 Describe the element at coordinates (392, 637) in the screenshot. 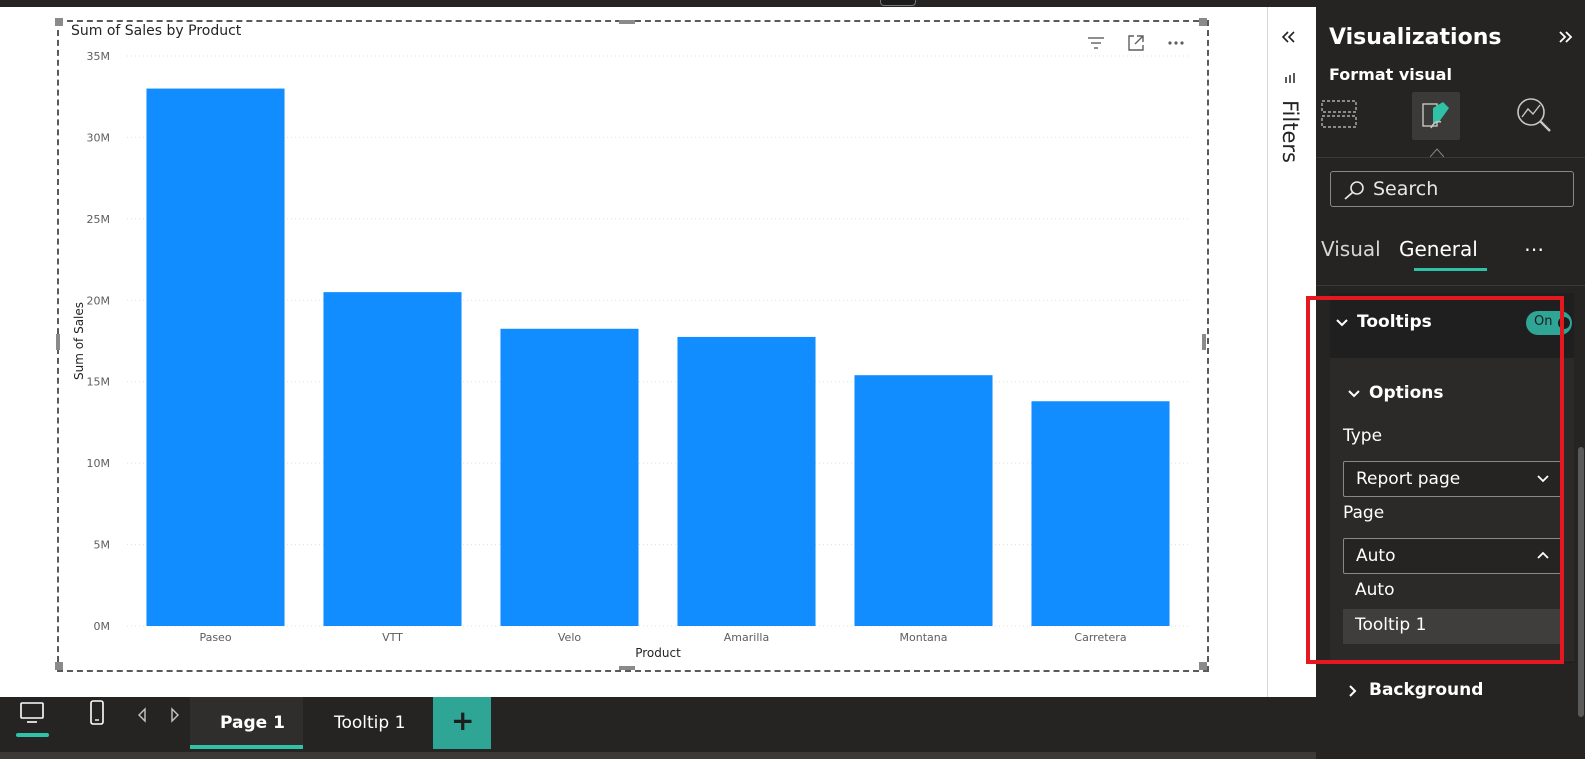

I see `x-tick-label: VTT` at that location.